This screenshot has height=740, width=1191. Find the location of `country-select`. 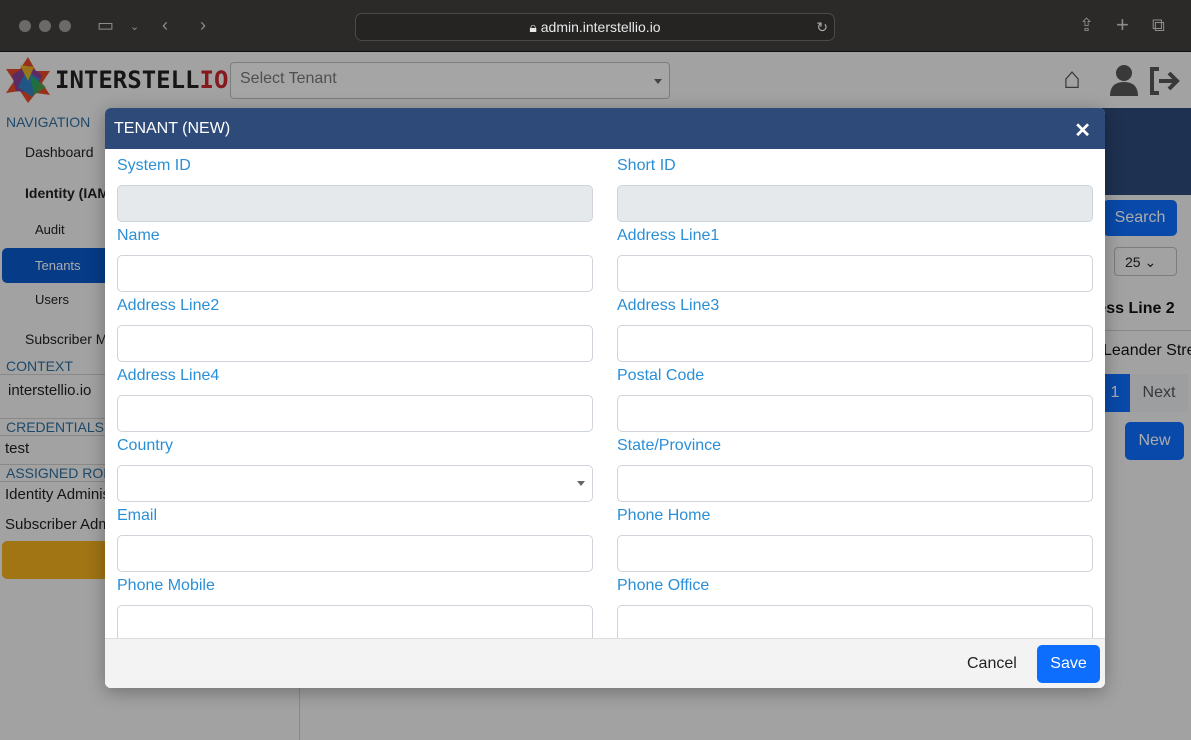

country-select is located at coordinates (355, 483).